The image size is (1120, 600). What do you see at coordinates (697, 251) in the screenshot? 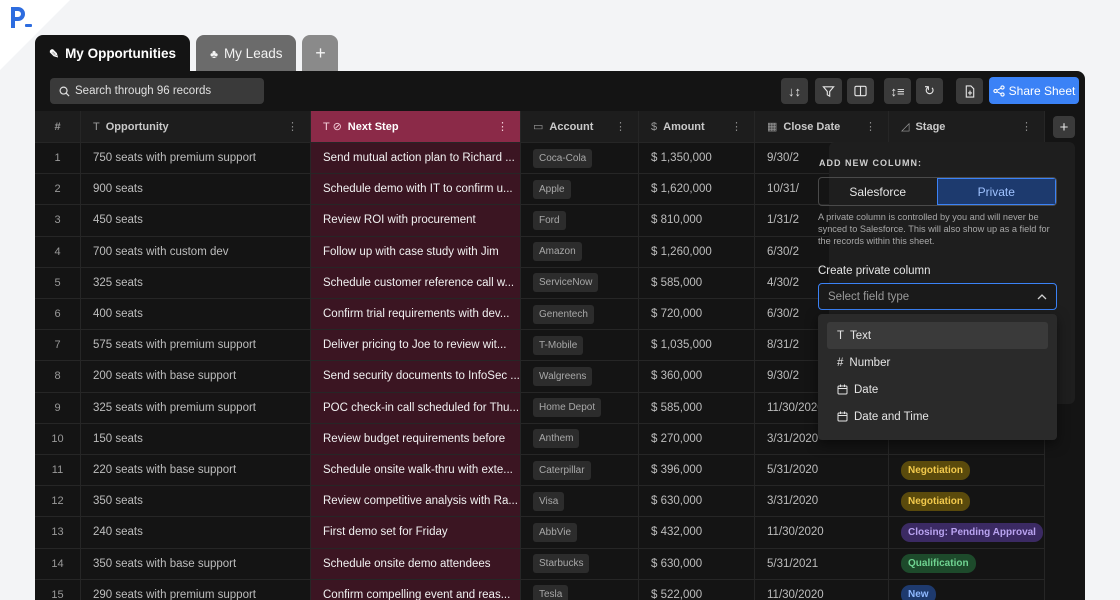
I see `amount-cell: $ 1,260,000` at bounding box center [697, 251].